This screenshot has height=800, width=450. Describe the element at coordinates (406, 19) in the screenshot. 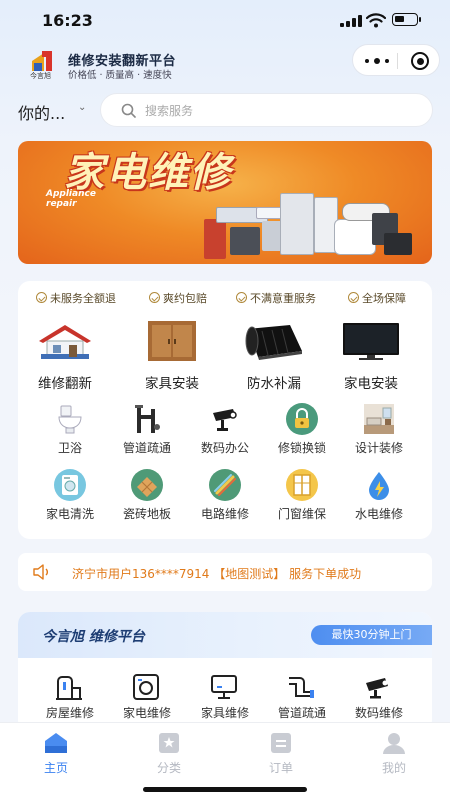

I see `battery-icon` at that location.